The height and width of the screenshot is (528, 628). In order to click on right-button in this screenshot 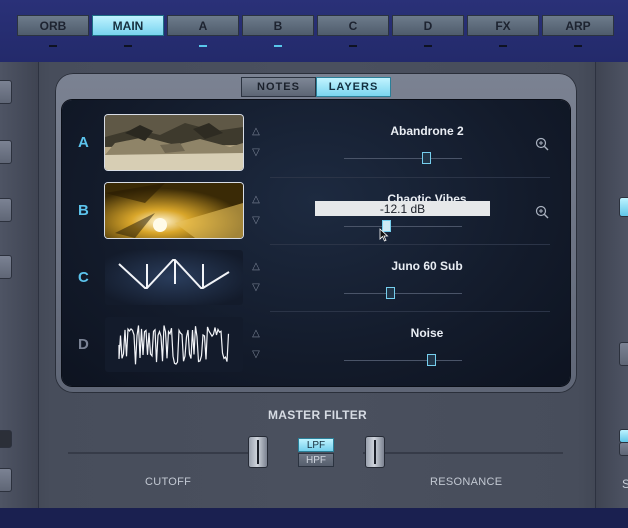, I will do `click(623, 354)`.